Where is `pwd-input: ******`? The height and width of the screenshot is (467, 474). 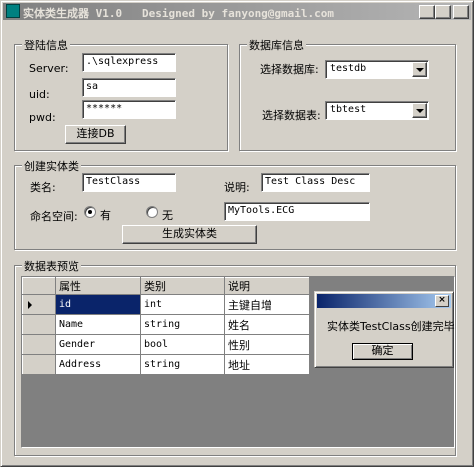
pwd-input: ****** is located at coordinates (129, 109).